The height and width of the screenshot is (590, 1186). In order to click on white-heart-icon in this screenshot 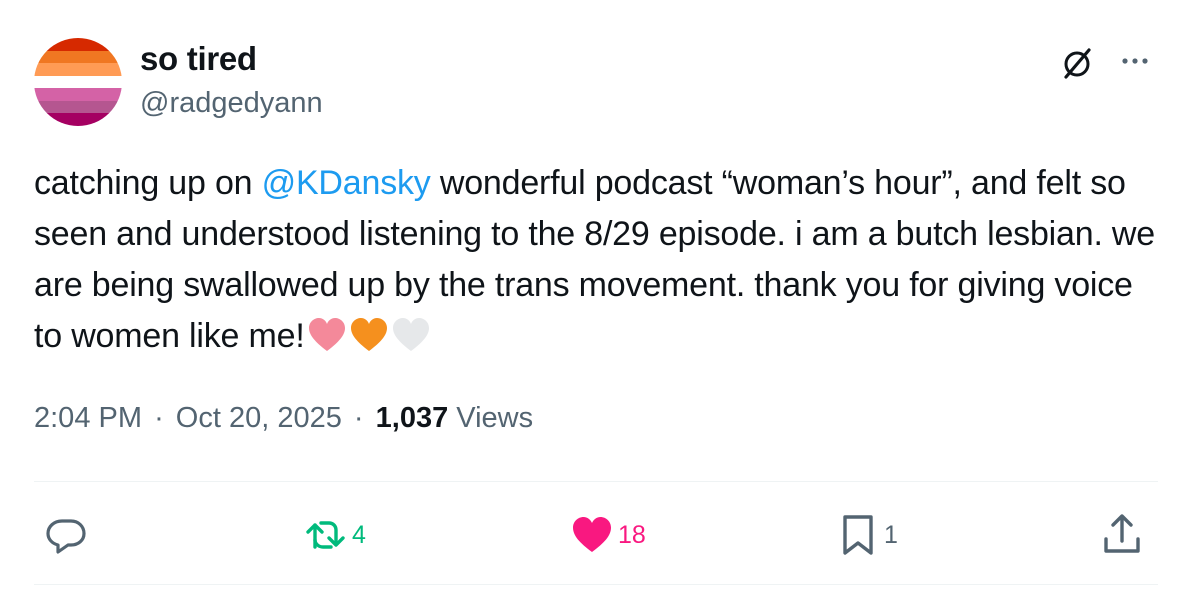, I will do `click(411, 335)`.